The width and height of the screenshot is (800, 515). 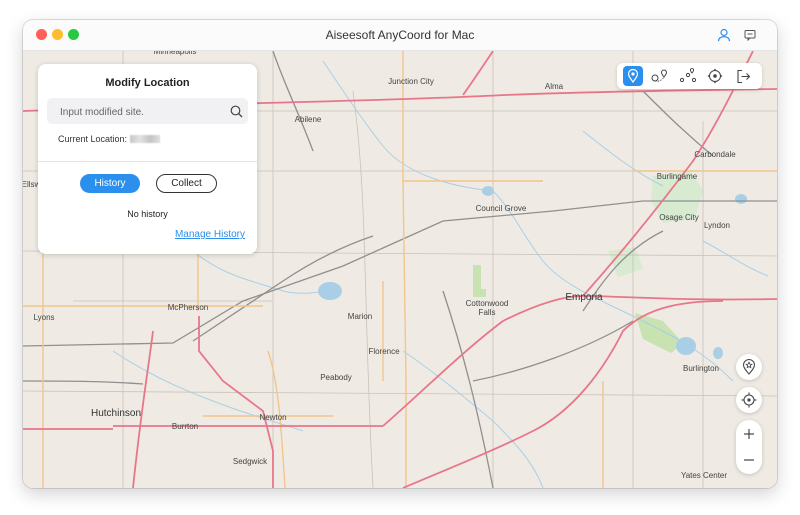 What do you see at coordinates (677, 176) in the screenshot?
I see `map-town-label: Burlingame` at bounding box center [677, 176].